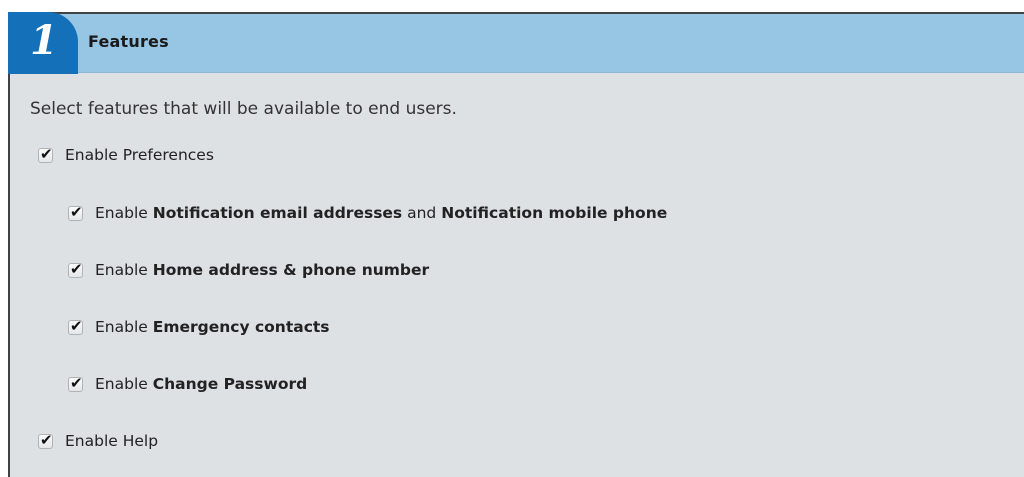  I want to click on option-label: Help, so click(140, 441).